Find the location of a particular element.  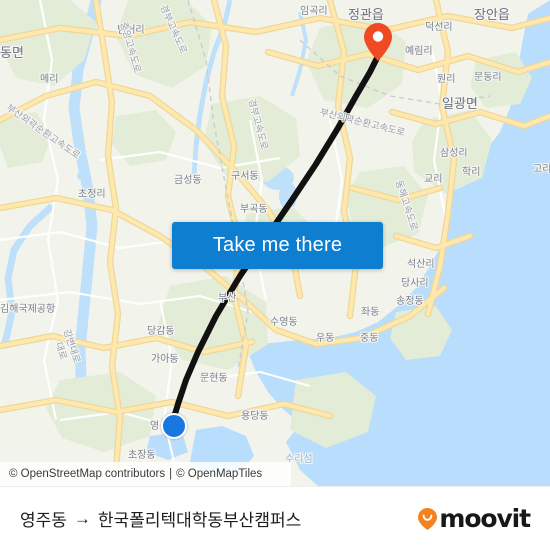

attribution-openmaptiles: © OpenMapTiles is located at coordinates (219, 474).